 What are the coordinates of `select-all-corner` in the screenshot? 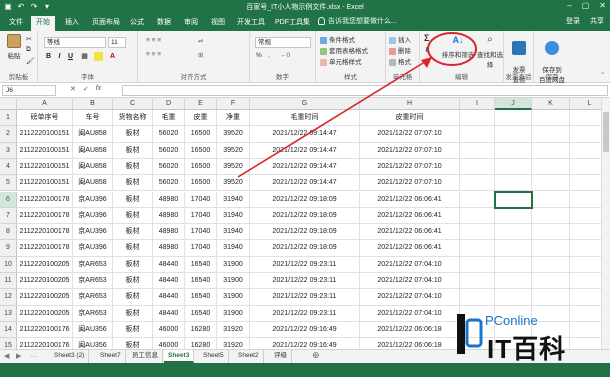 It's located at (8, 104).